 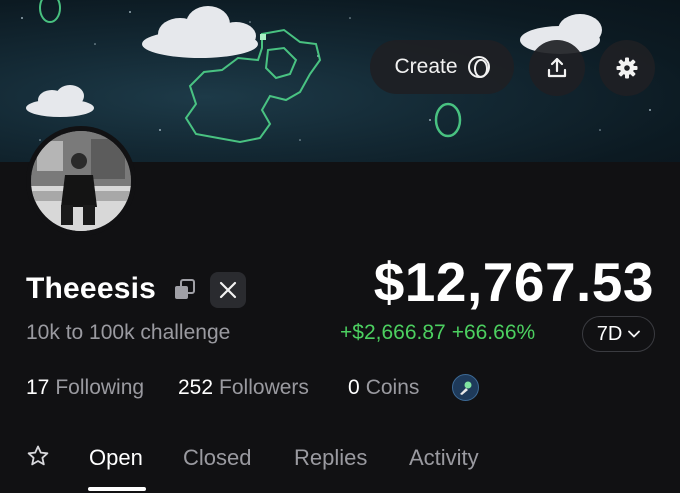 What do you see at coordinates (634, 334) in the screenshot?
I see `chevron-down-icon` at bounding box center [634, 334].